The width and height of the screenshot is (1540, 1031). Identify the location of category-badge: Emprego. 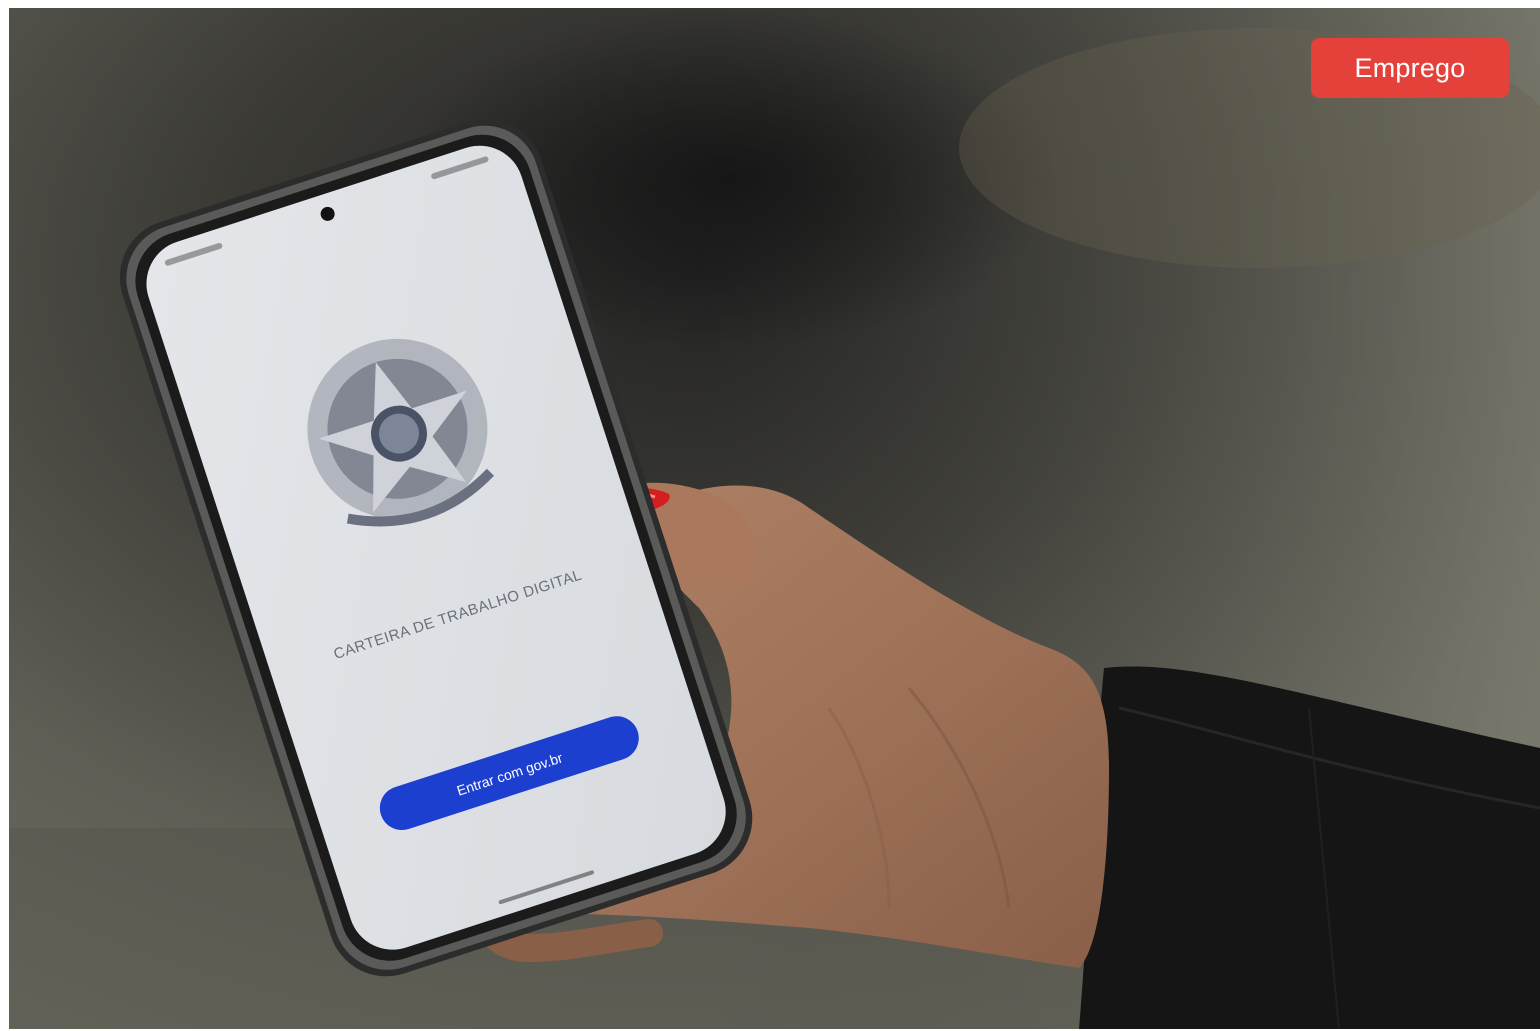
(1410, 68).